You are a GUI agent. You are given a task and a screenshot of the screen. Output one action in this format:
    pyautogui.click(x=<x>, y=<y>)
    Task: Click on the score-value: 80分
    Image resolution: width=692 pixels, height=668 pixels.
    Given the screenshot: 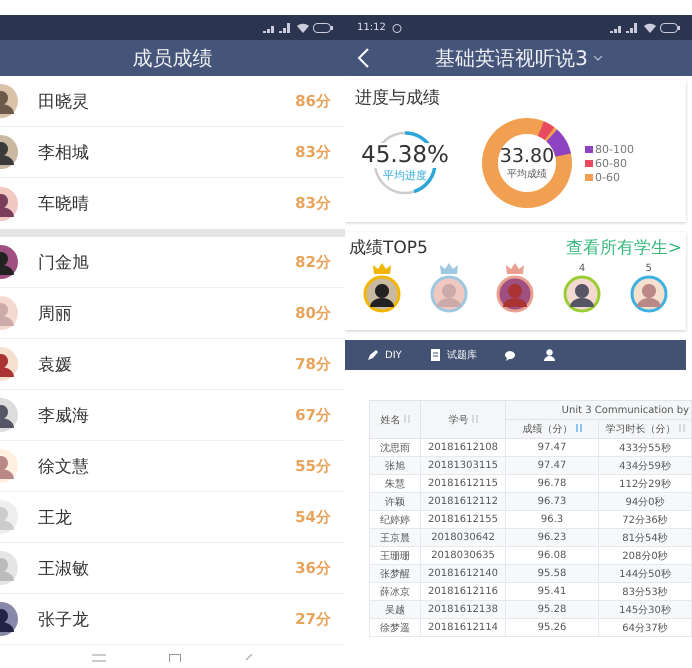 What is the action you would take?
    pyautogui.click(x=313, y=313)
    